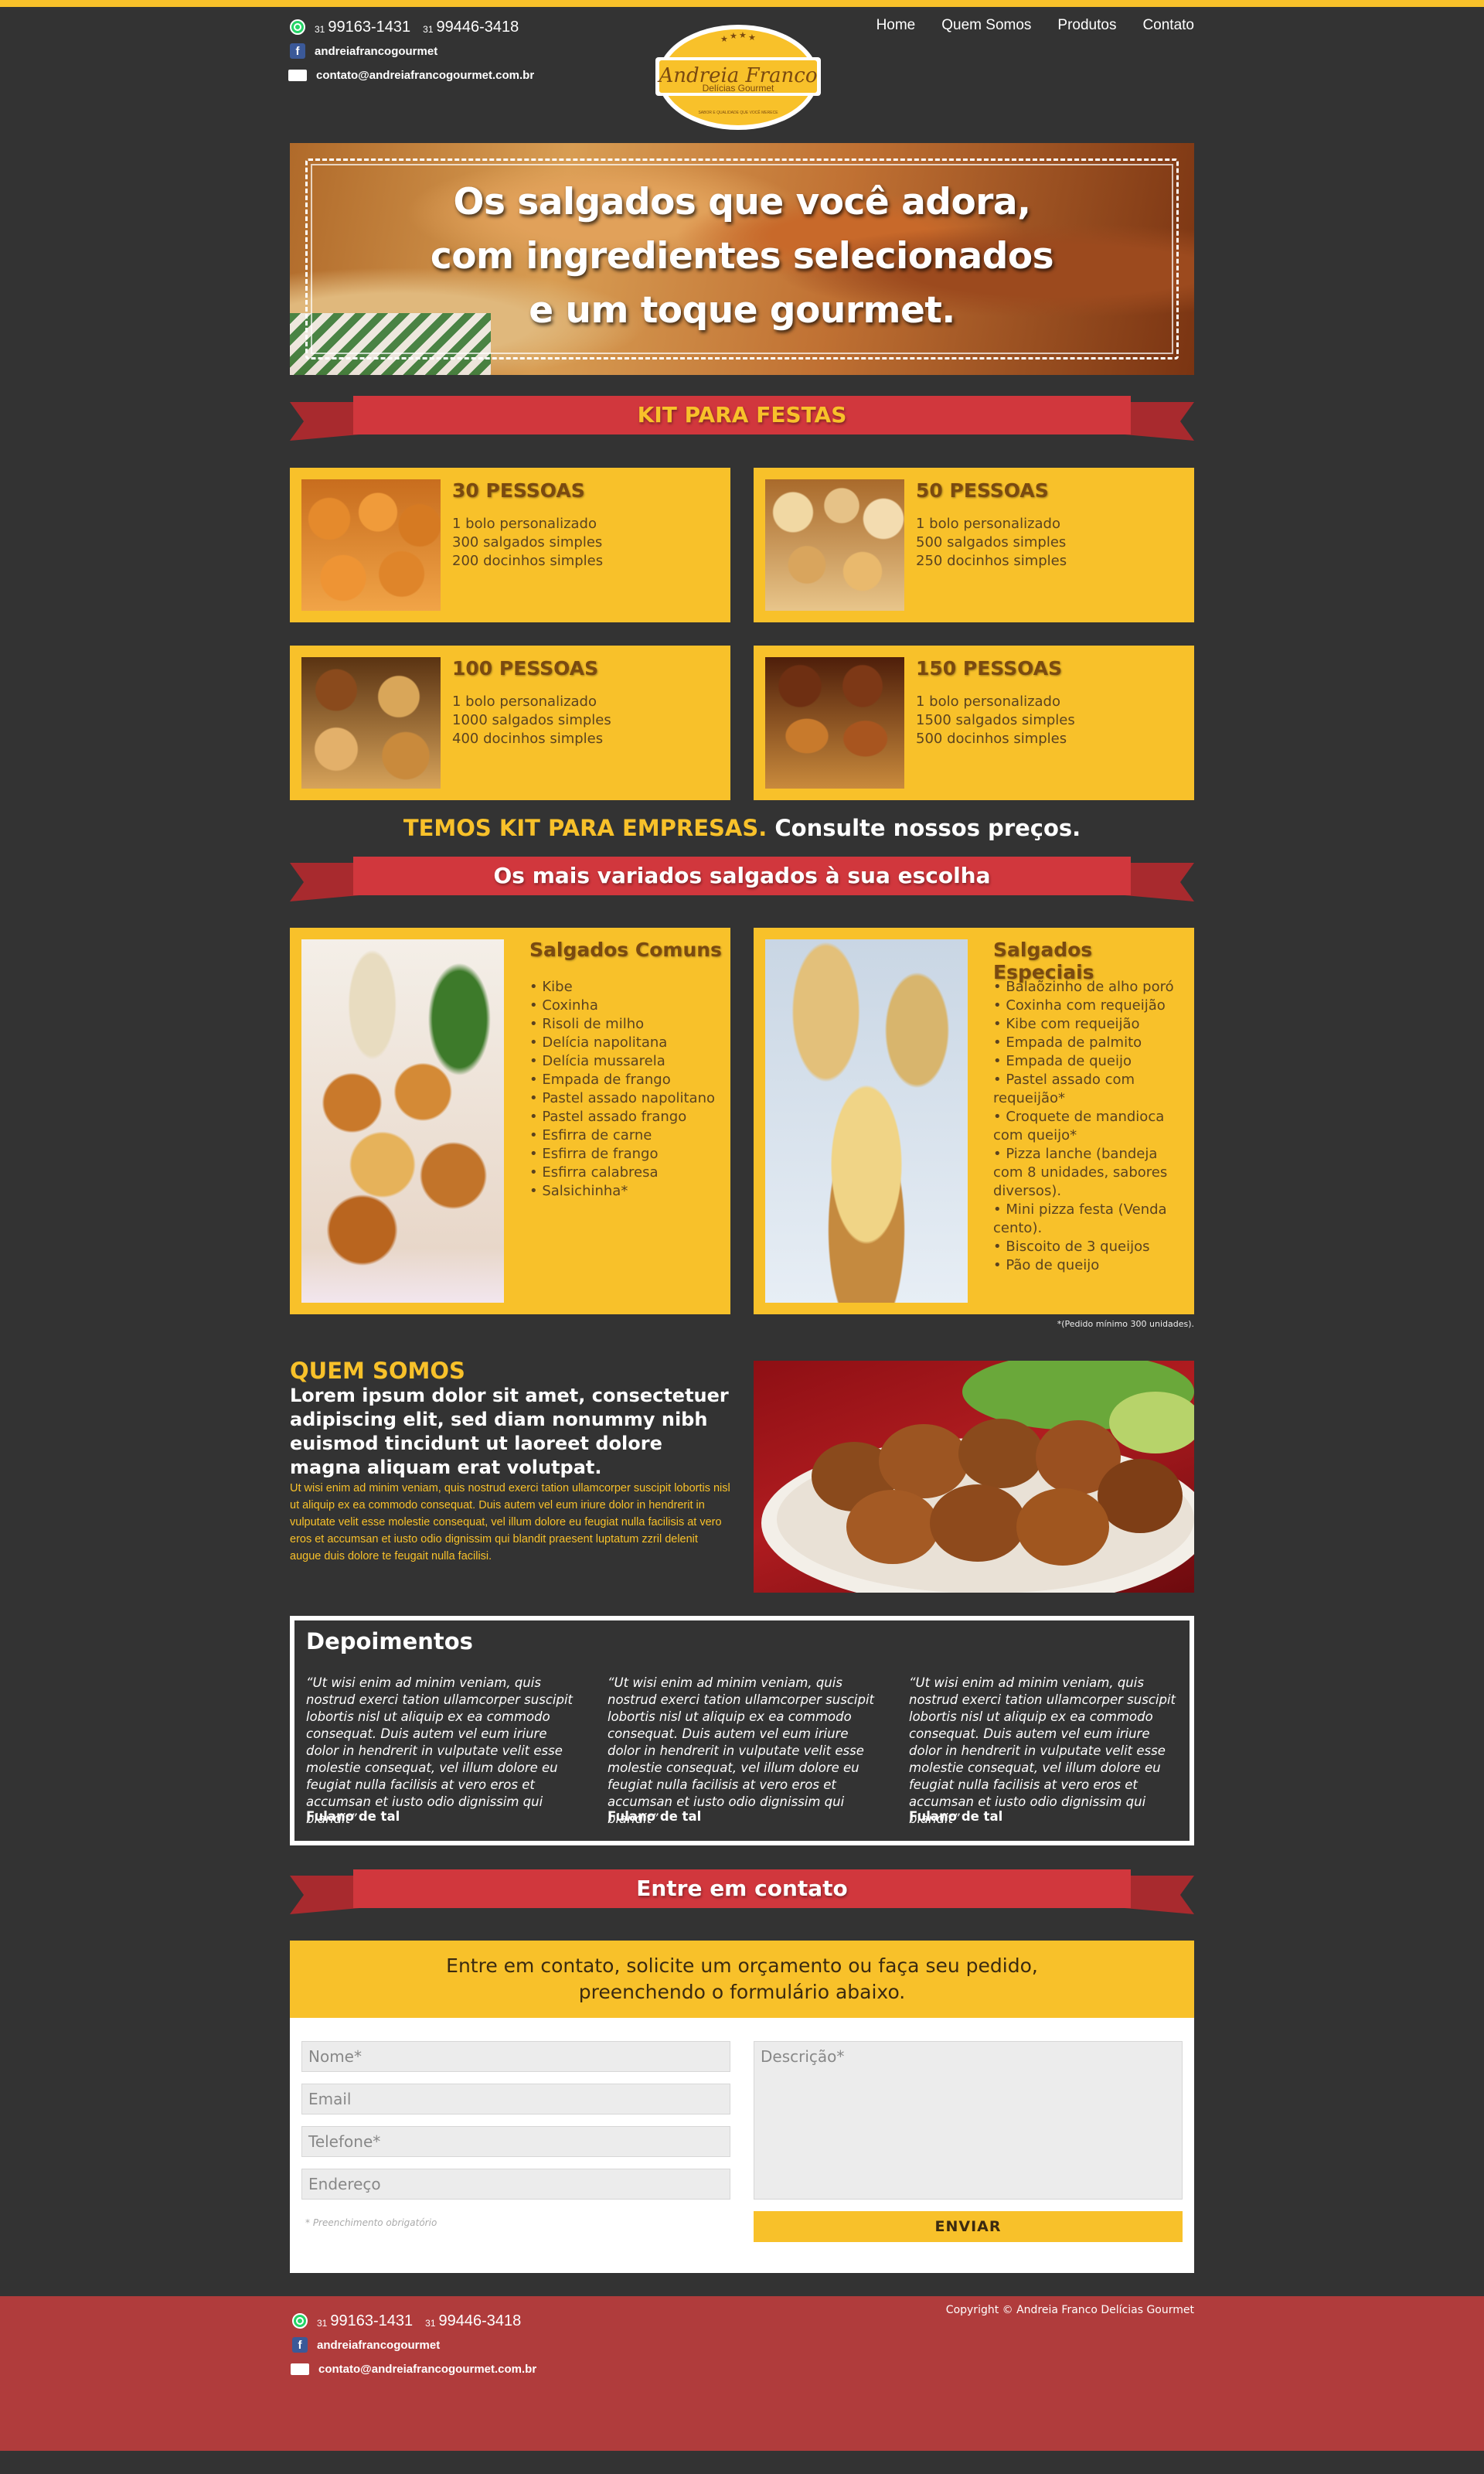 The image size is (1484, 2474). What do you see at coordinates (300, 2321) in the screenshot?
I see `whatsapp-icon` at bounding box center [300, 2321].